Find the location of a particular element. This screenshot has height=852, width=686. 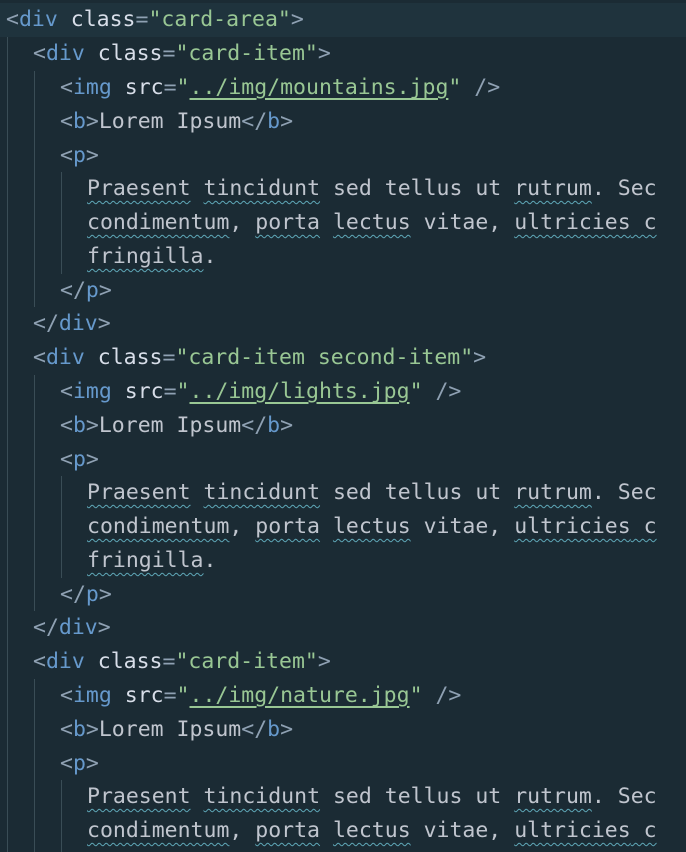

tag-name: div is located at coordinates (38, 19).